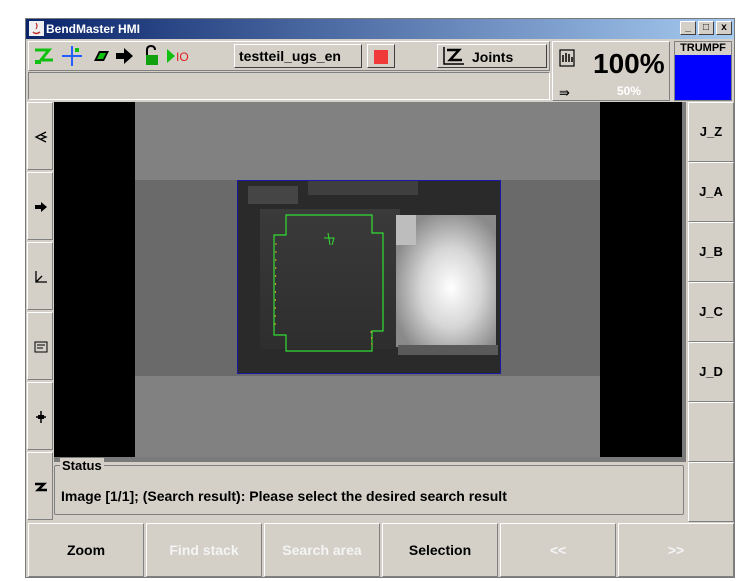  I want to click on list-button, so click(40, 346).